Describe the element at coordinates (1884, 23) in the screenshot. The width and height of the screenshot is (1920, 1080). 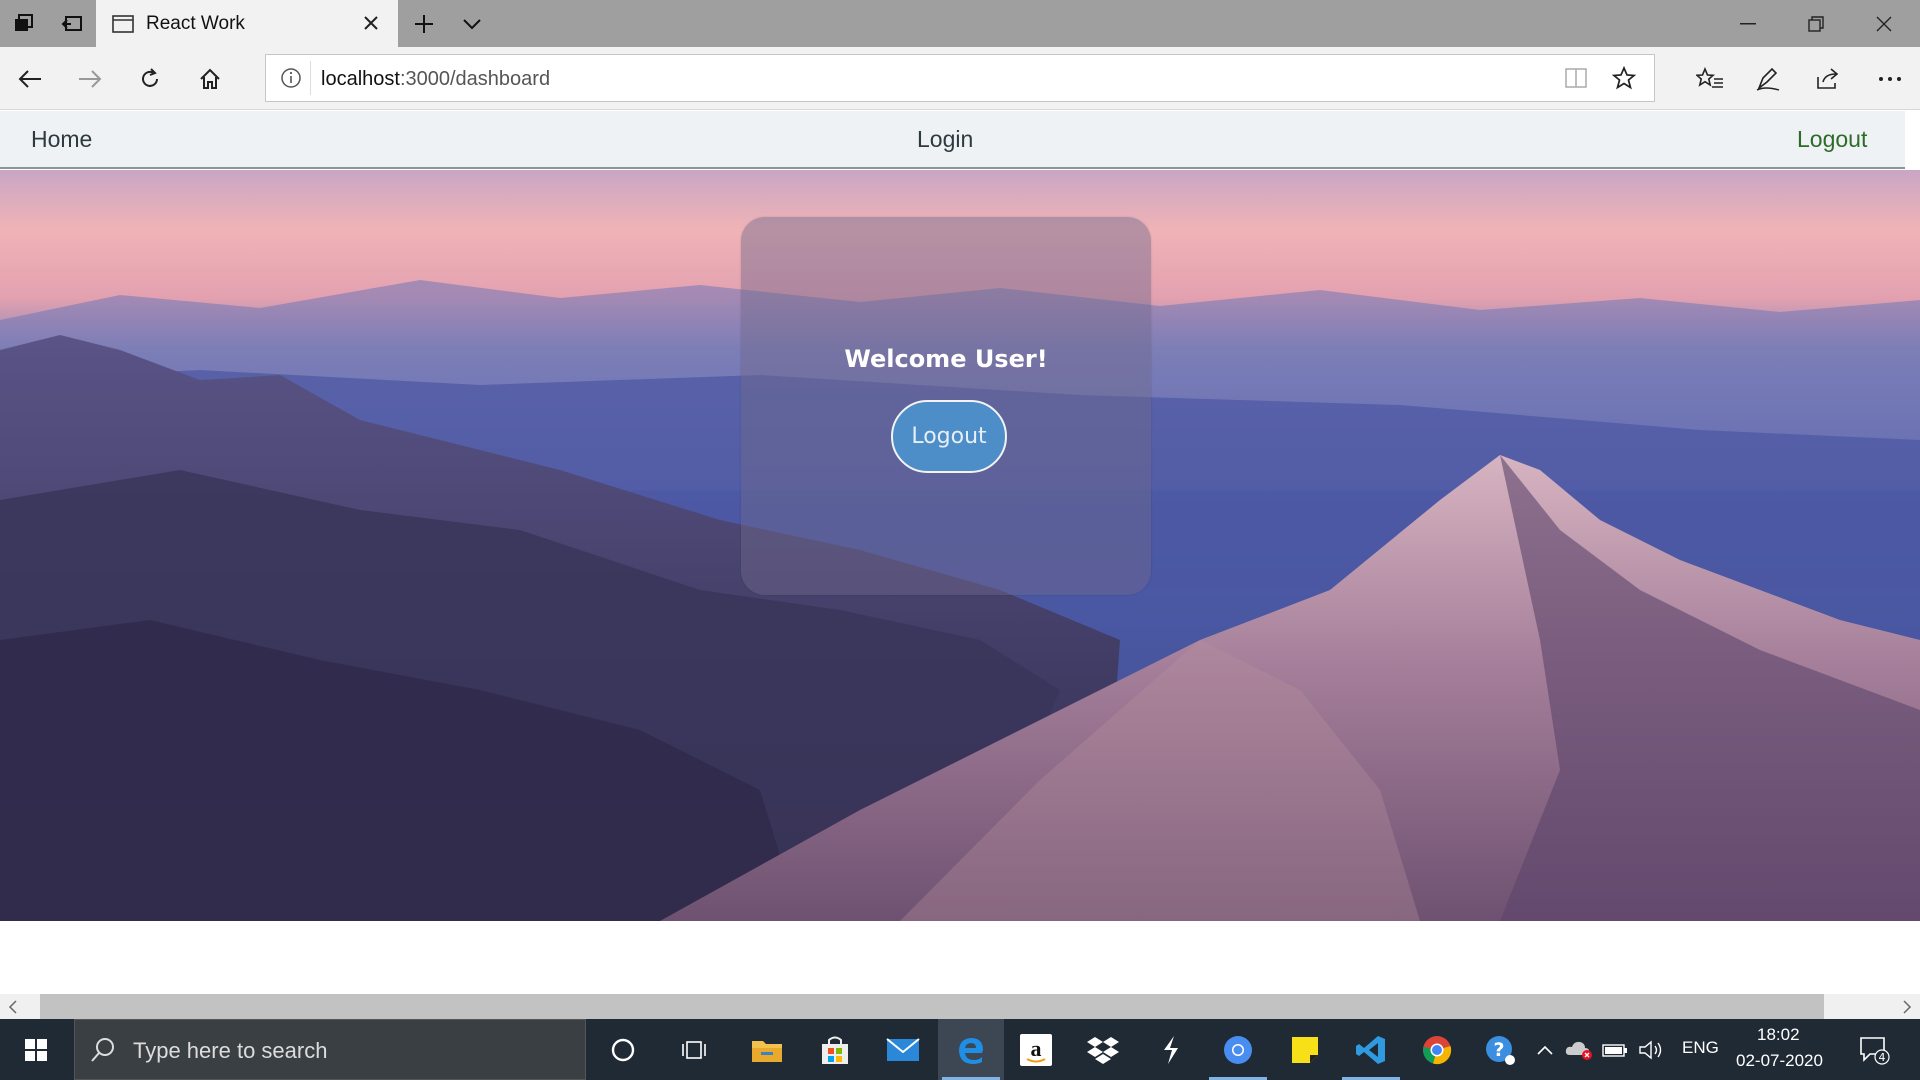
I see `close-window-icon` at that location.